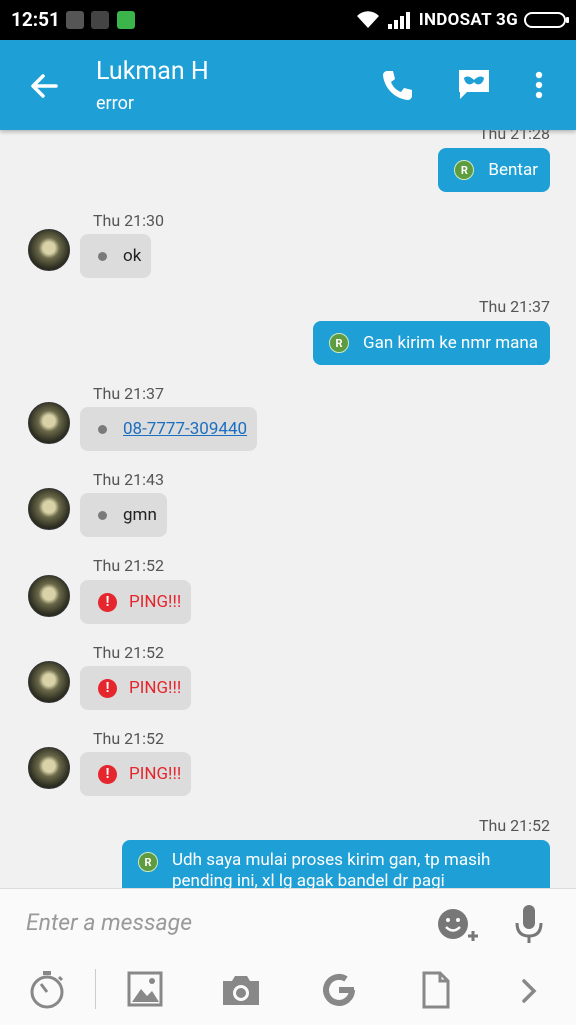  Describe the element at coordinates (47, 990) in the screenshot. I see `timer-icon` at that location.